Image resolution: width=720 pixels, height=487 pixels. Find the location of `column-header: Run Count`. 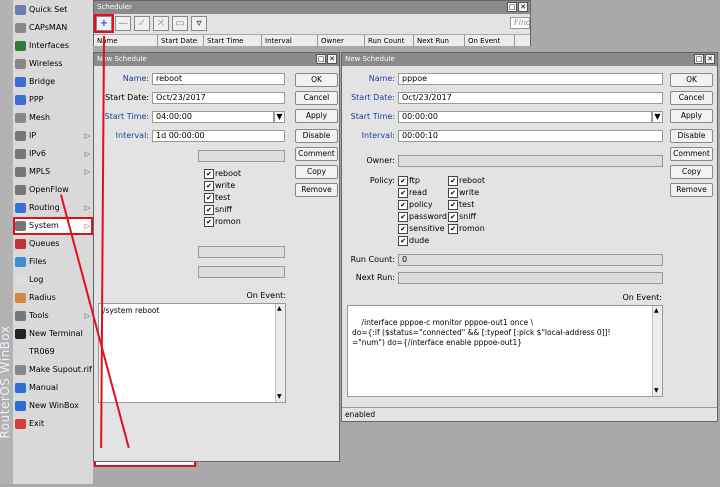

column-header: Run Count is located at coordinates (389, 41).